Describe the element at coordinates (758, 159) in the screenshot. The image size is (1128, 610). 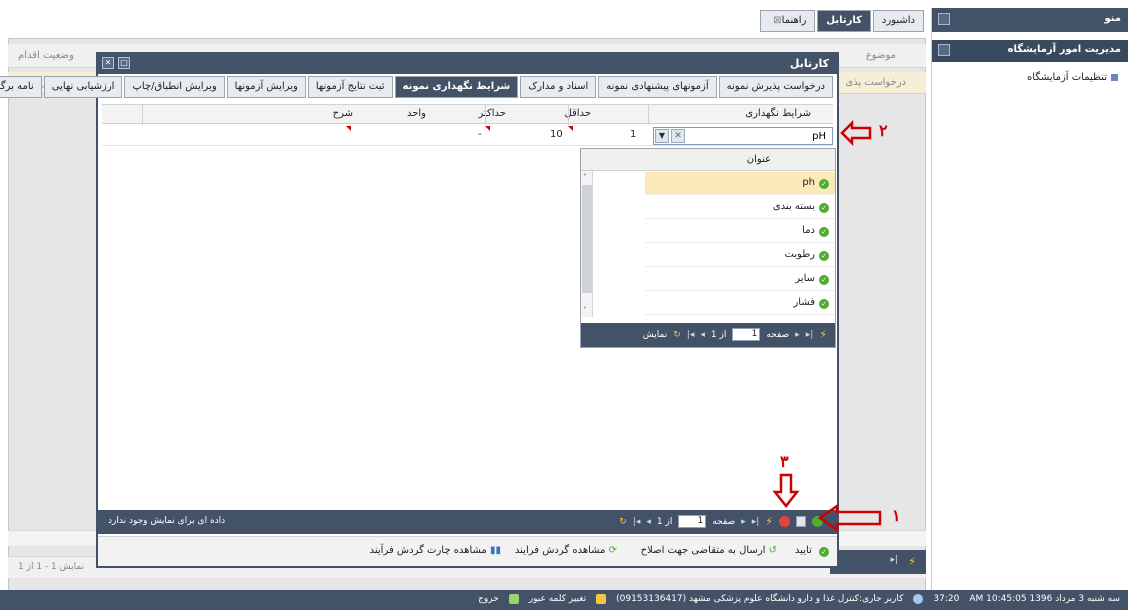
I see `dropdown-col-title: عنوان` at that location.